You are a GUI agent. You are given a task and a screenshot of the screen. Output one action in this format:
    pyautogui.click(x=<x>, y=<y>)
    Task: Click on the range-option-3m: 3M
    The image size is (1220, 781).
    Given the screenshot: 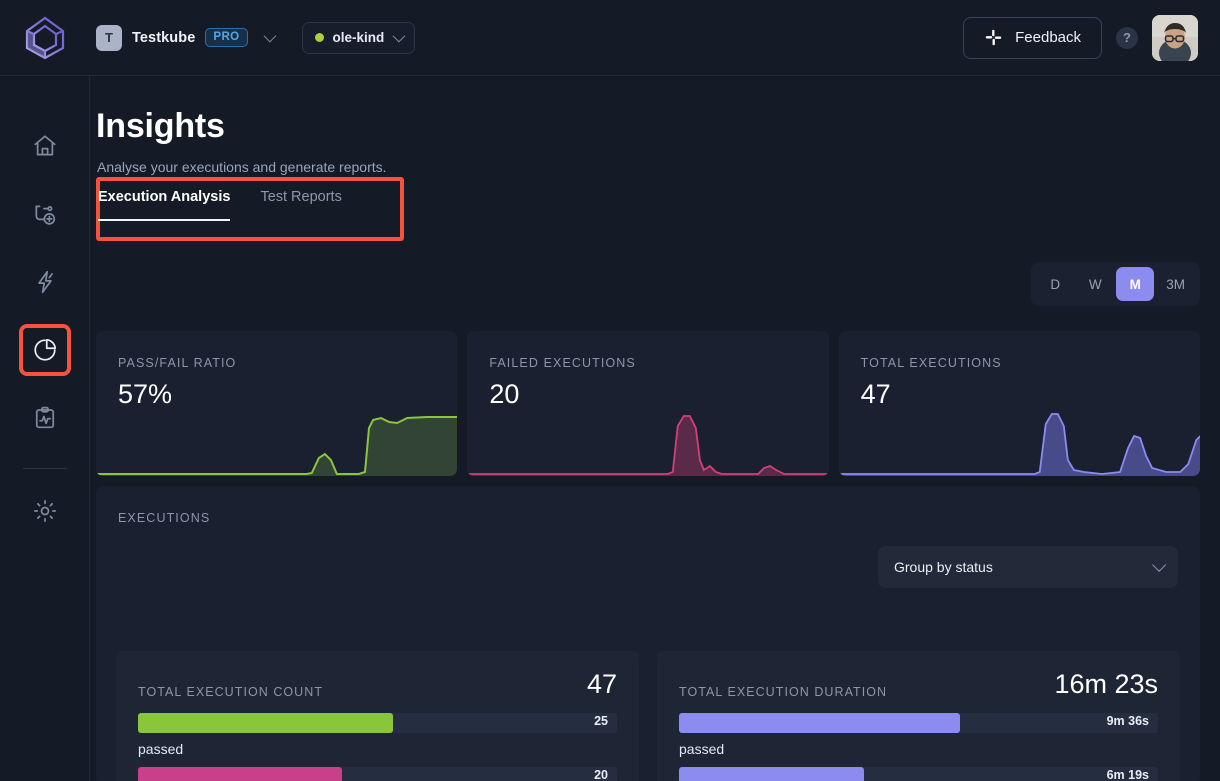 What is the action you would take?
    pyautogui.click(x=1175, y=284)
    